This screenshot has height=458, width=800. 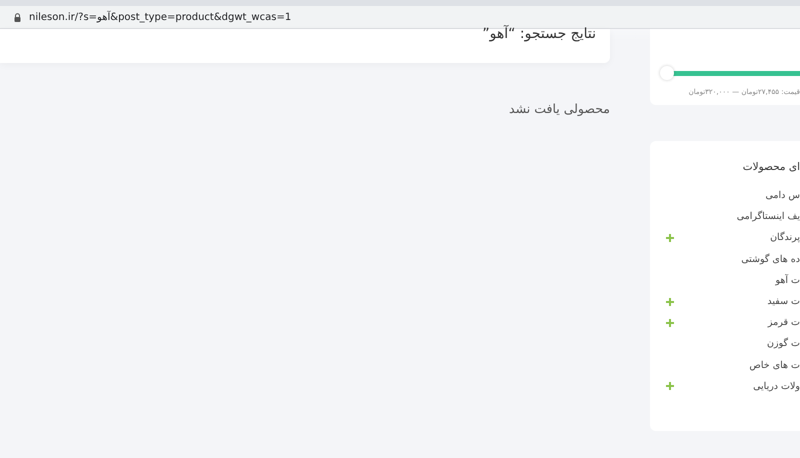 I want to click on category-link: س دامی, so click(x=783, y=196).